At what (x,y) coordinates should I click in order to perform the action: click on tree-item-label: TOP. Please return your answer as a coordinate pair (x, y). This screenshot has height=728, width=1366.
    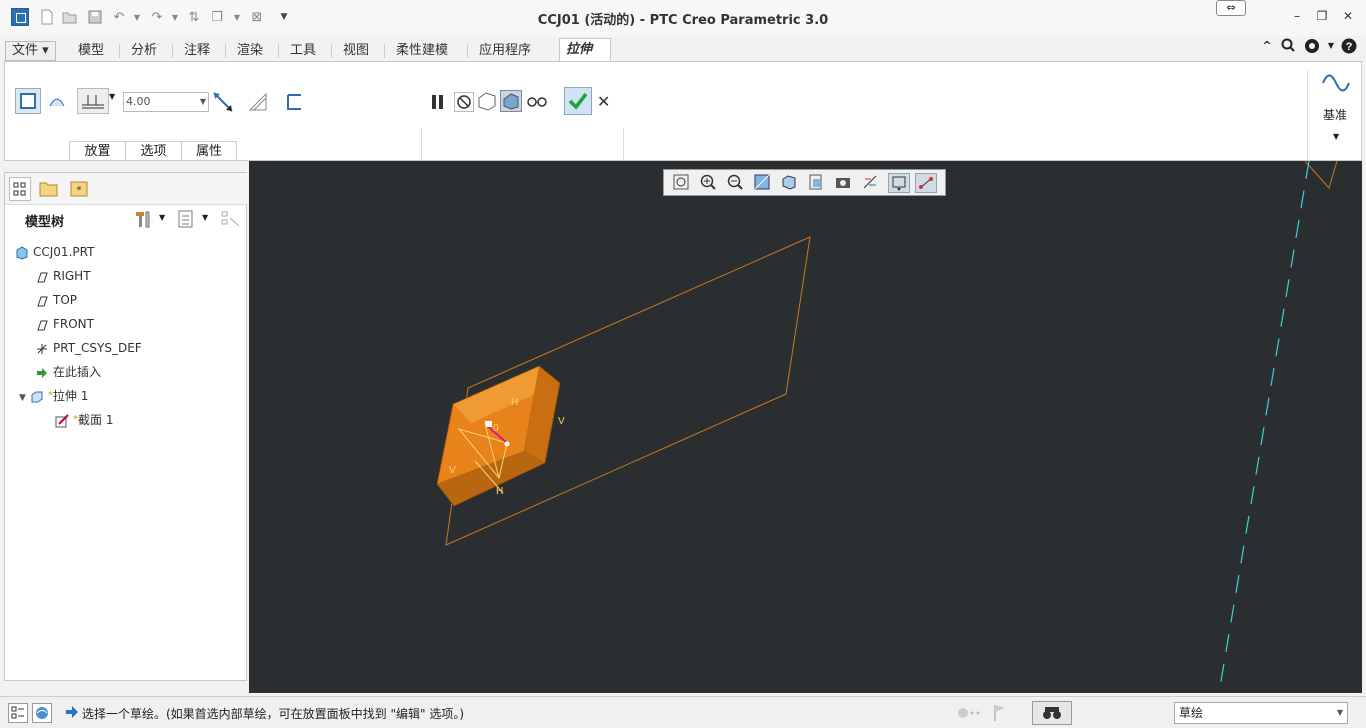
    Looking at the image, I should click on (65, 300).